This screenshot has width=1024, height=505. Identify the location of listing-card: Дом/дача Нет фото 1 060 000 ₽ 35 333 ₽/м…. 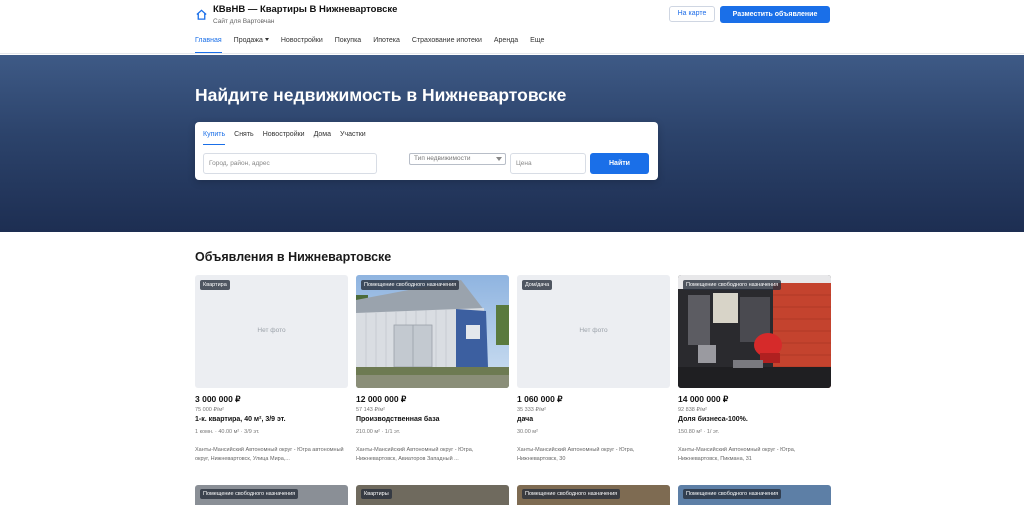
(593, 369).